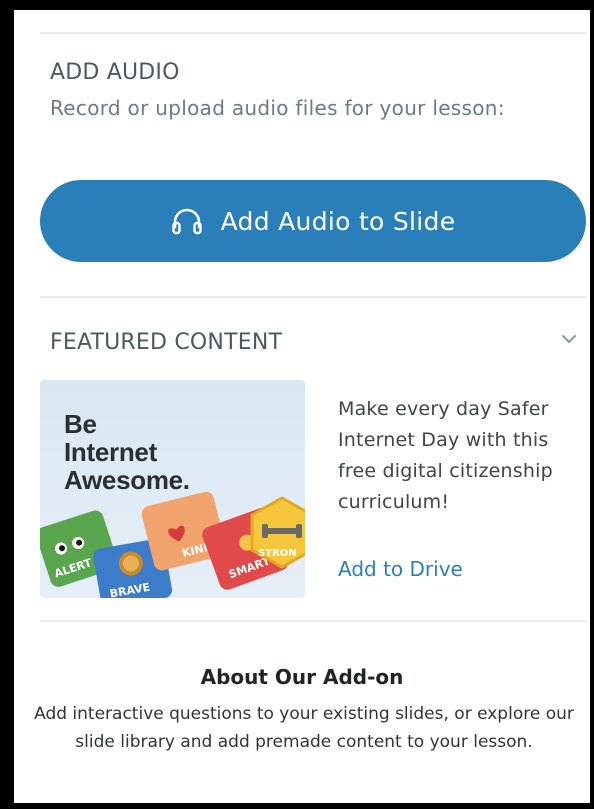 The image size is (594, 809). Describe the element at coordinates (569, 339) in the screenshot. I see `chevron-down-icon` at that location.